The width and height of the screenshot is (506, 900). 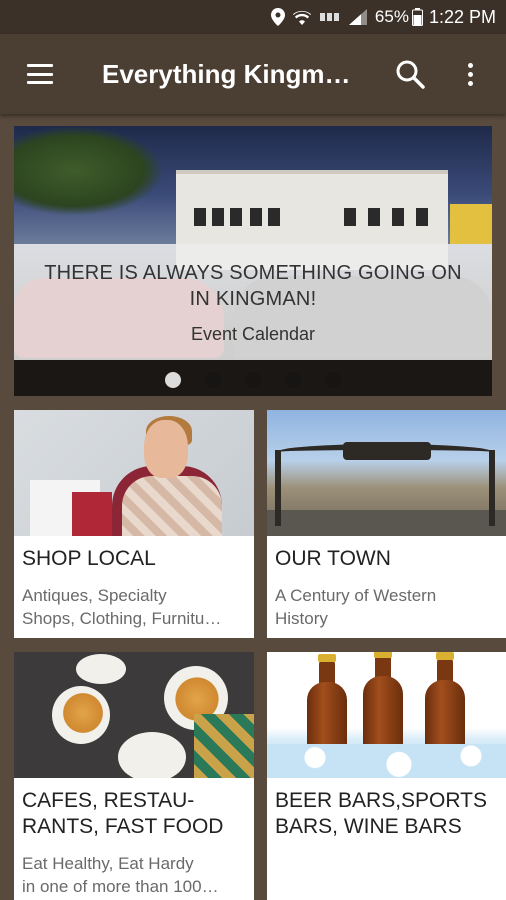 What do you see at coordinates (357, 17) in the screenshot?
I see `signal-icon` at bounding box center [357, 17].